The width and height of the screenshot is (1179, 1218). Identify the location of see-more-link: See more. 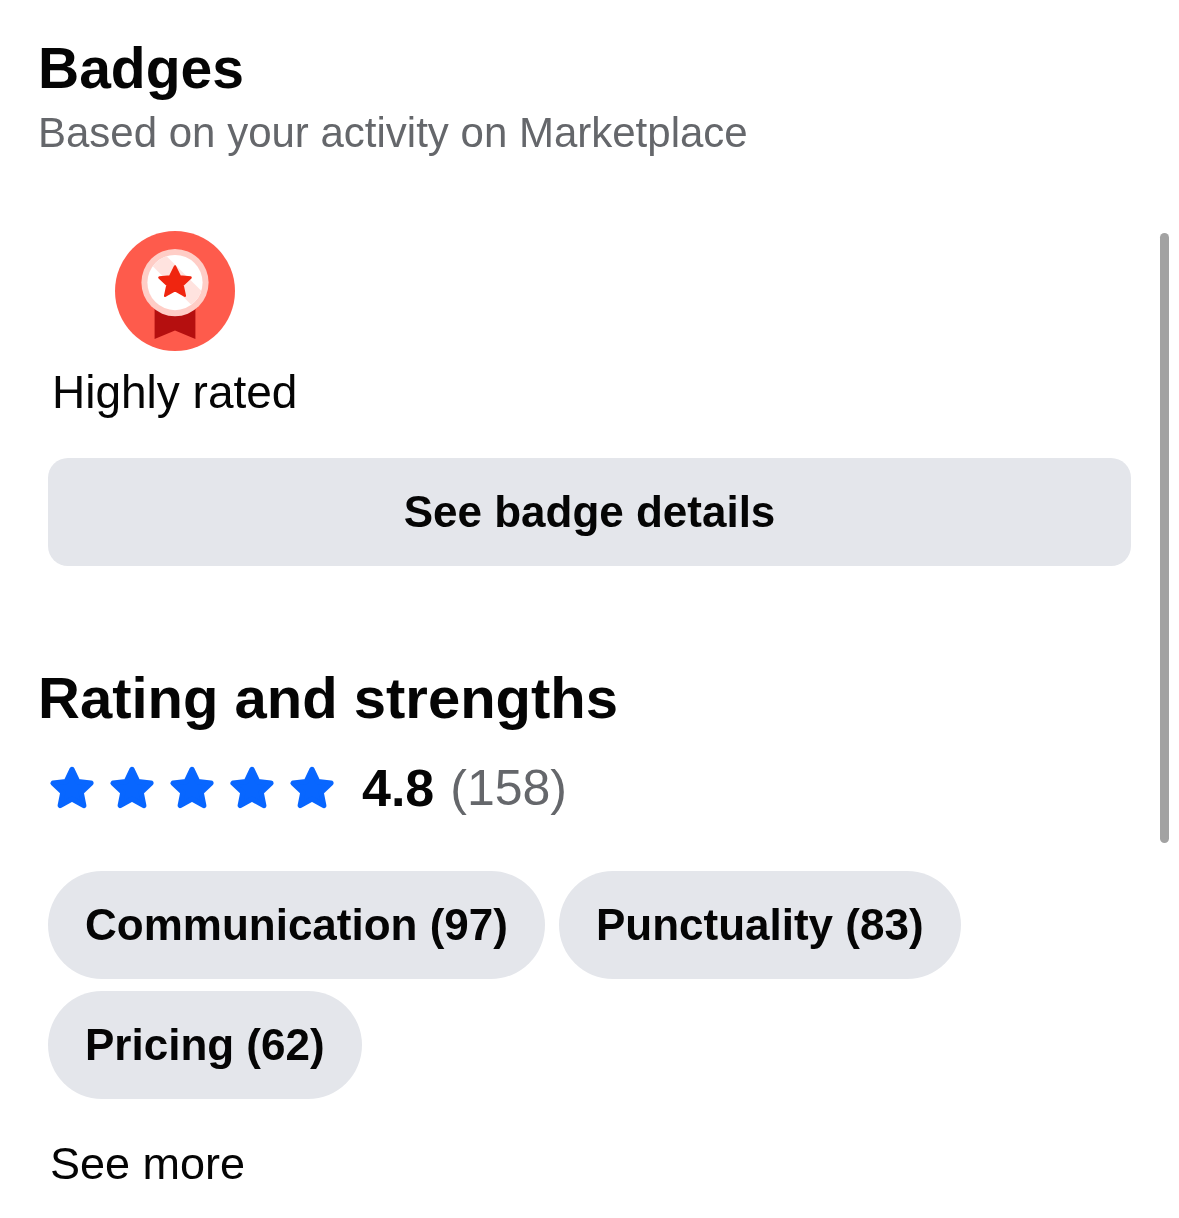
(148, 1164).